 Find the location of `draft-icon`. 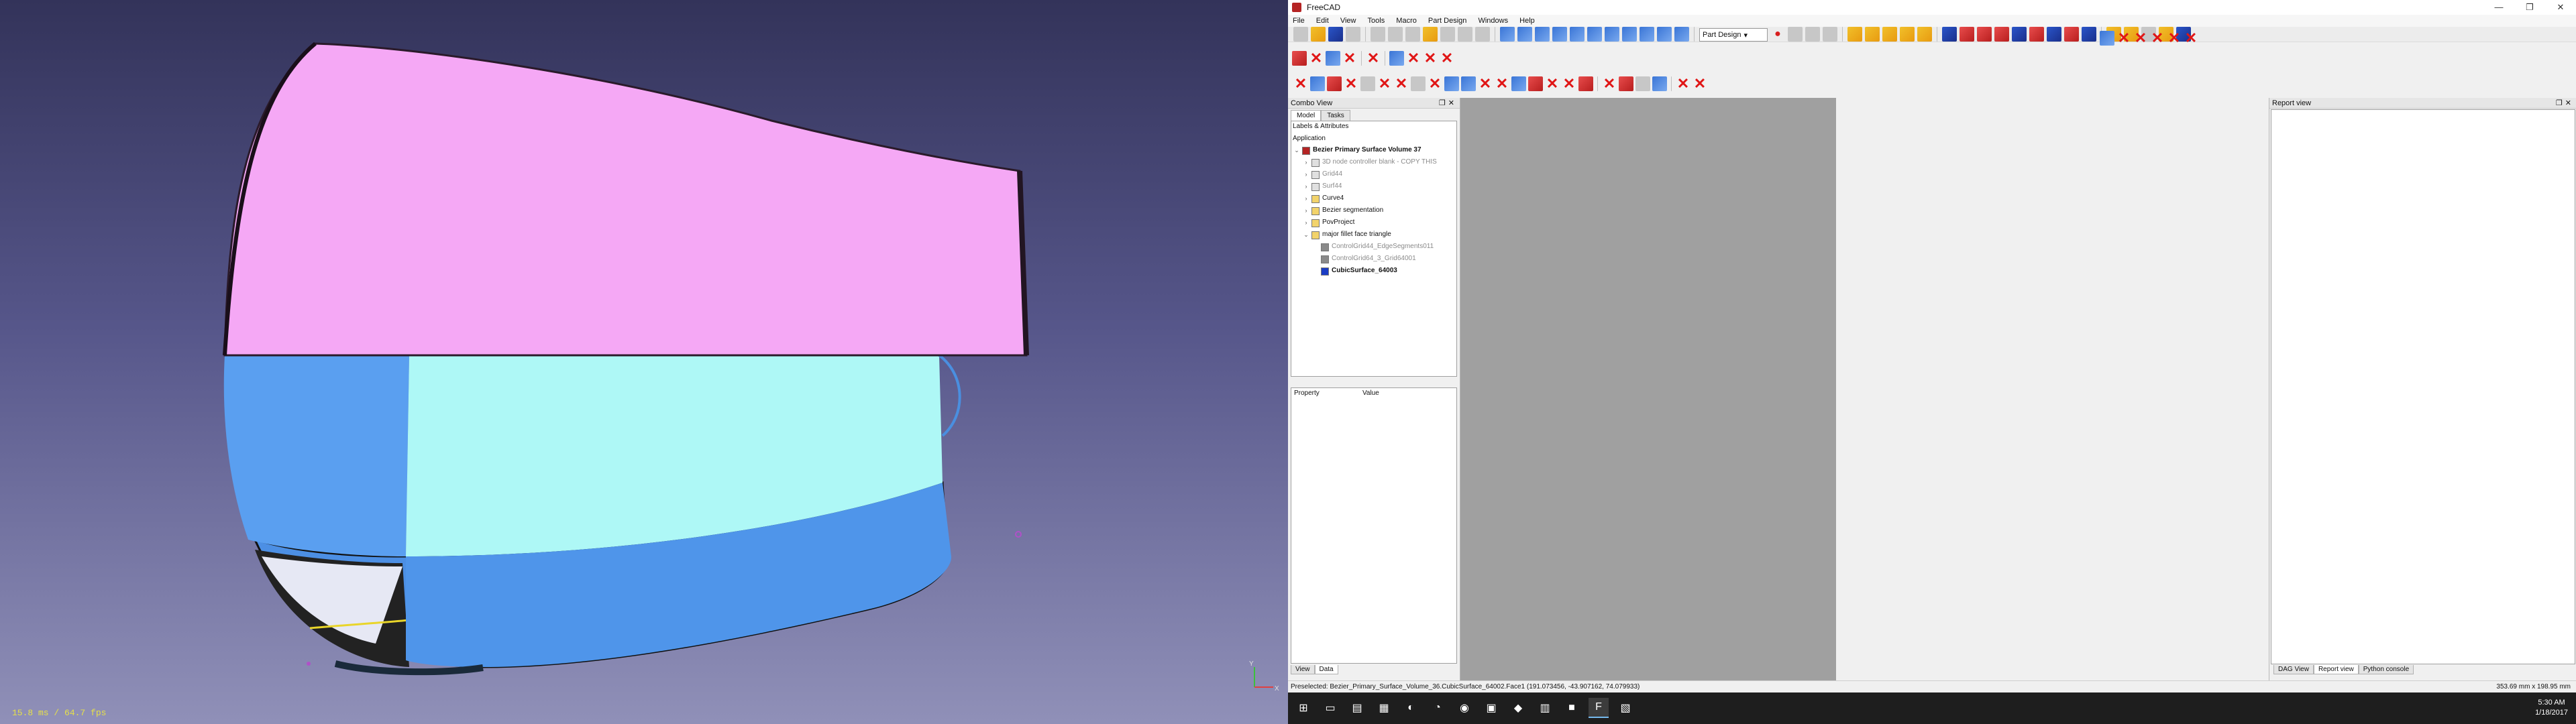

draft-icon is located at coordinates (1984, 34).